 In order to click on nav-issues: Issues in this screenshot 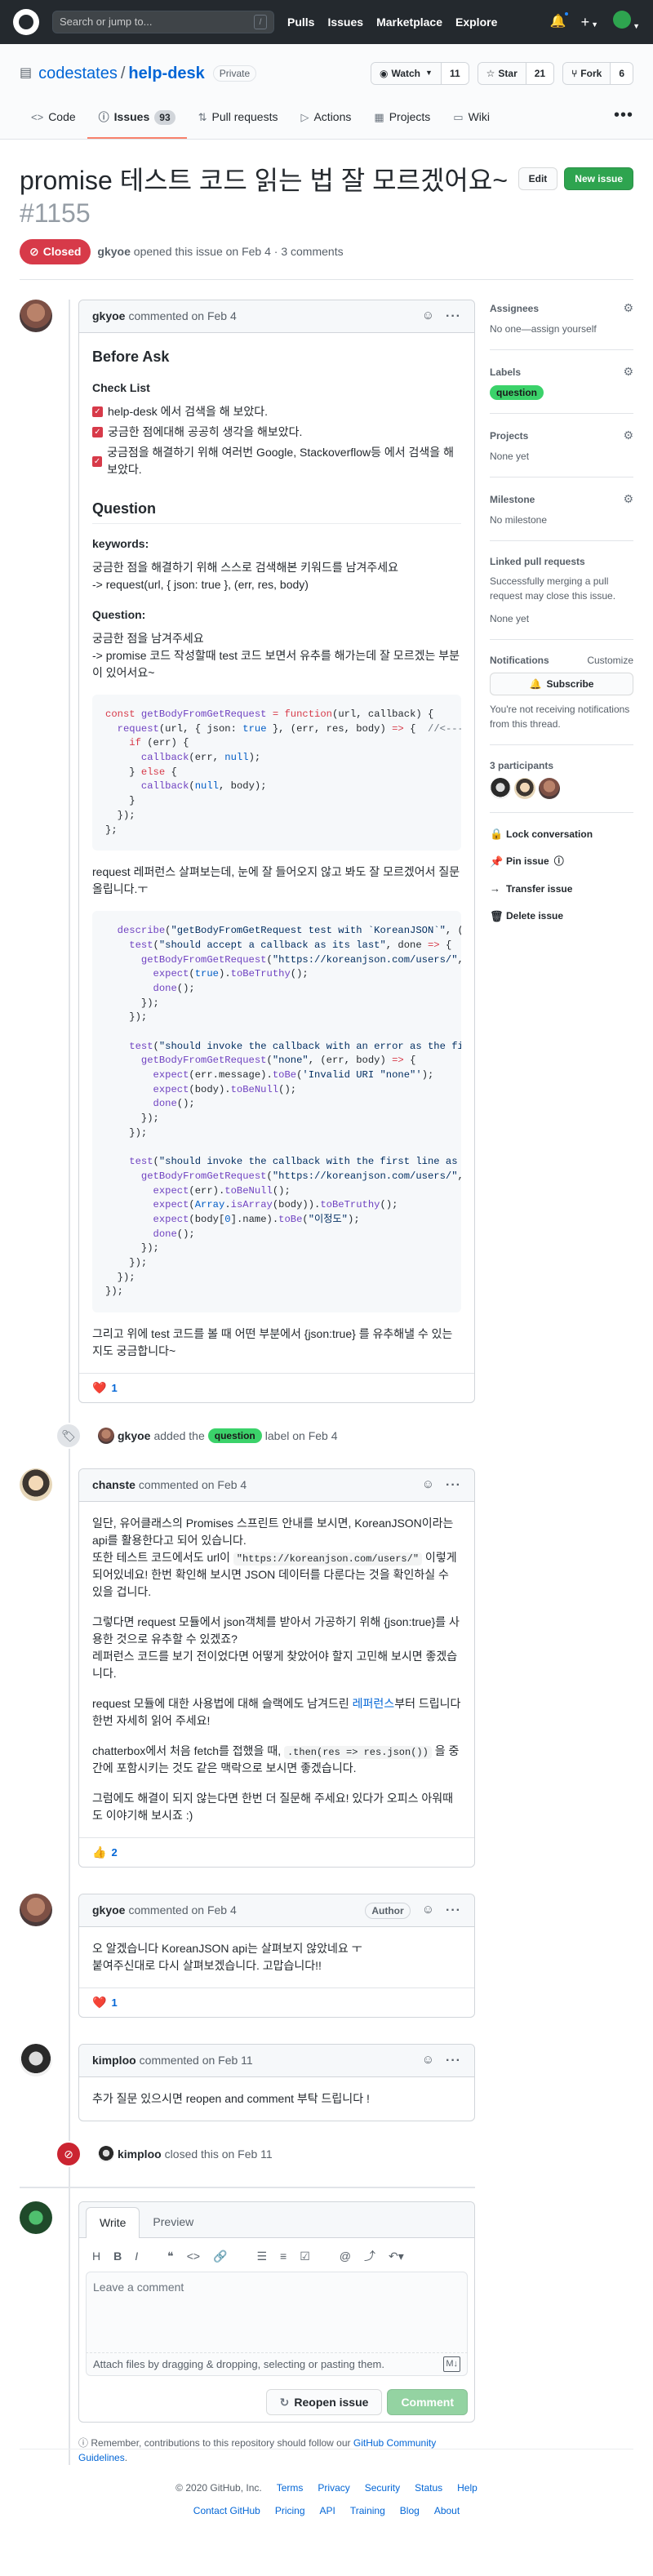, I will do `click(345, 22)`.